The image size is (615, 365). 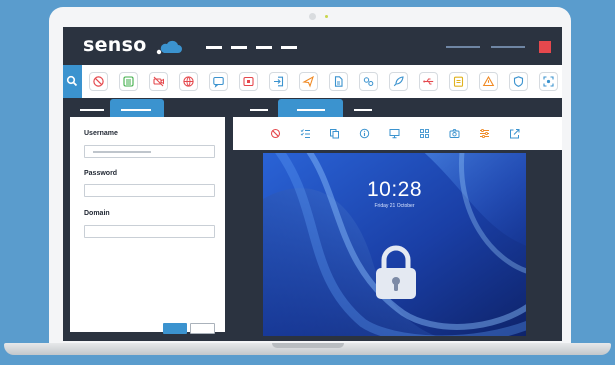 I want to click on stop-media-button, so click(x=248, y=81).